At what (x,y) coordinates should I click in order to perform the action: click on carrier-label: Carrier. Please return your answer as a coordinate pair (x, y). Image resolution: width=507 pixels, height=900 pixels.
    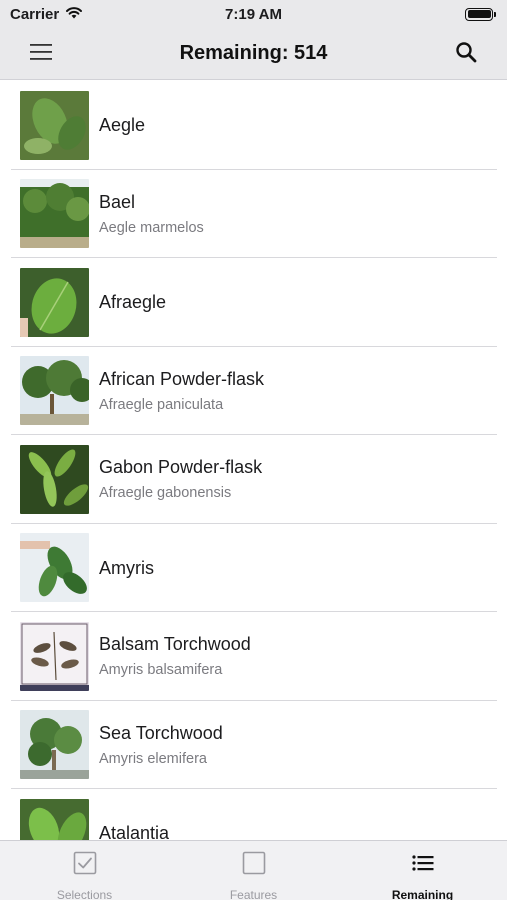
    Looking at the image, I should click on (35, 14).